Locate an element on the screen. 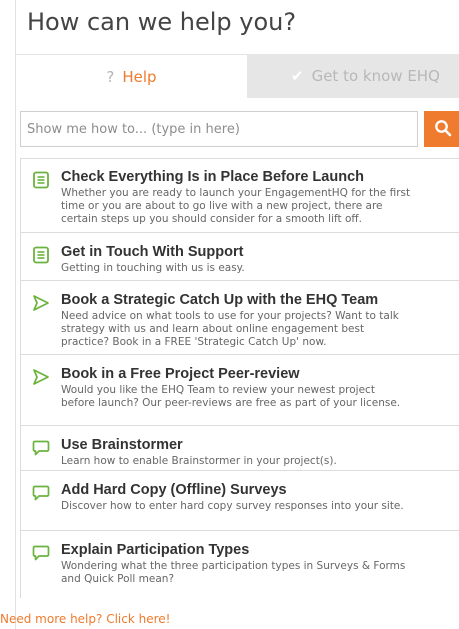 Image resolution: width=459 pixels, height=629 pixels. search-row is located at coordinates (239, 129).